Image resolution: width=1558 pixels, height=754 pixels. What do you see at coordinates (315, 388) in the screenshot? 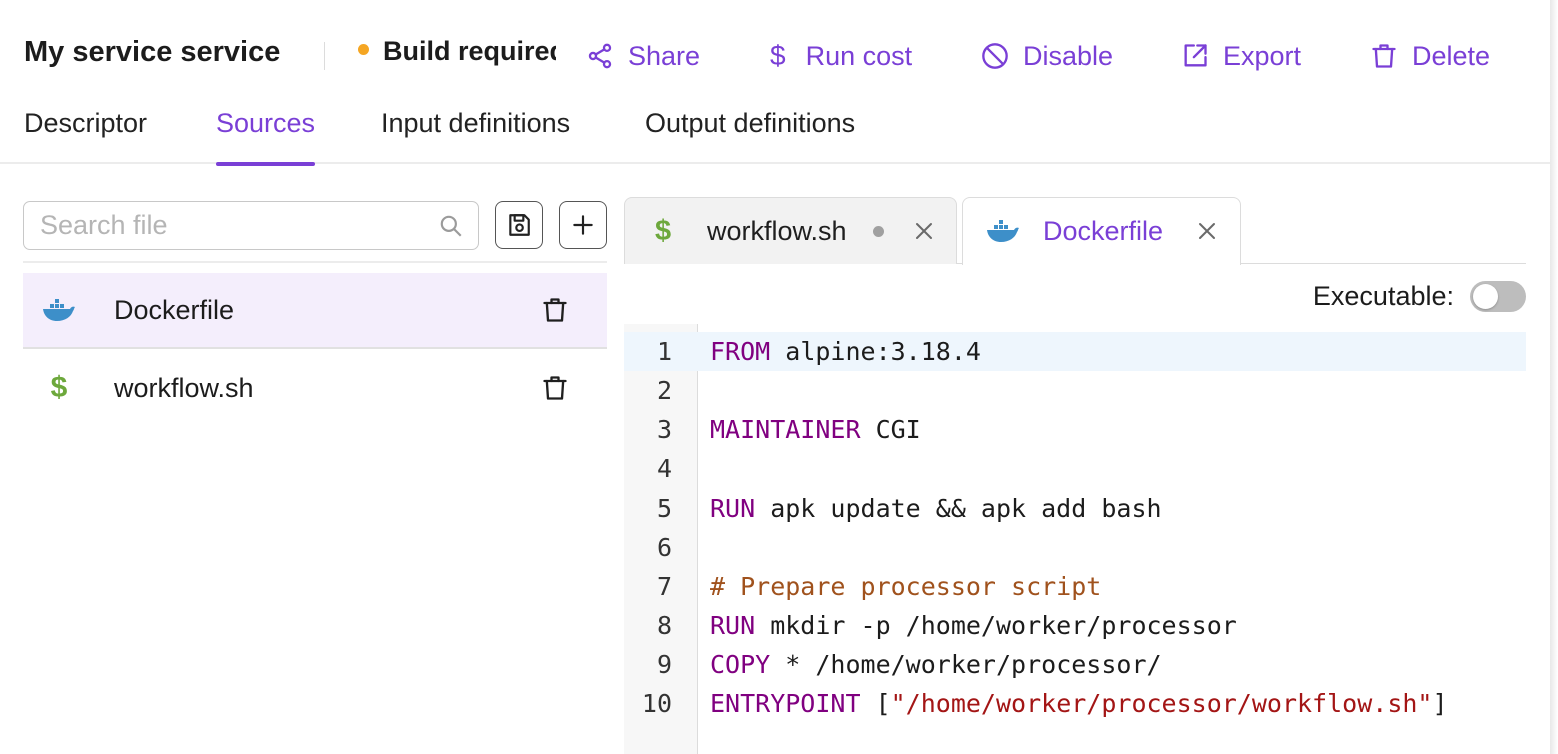
I see `file-item-workflow-sh: $ workflow.sh` at bounding box center [315, 388].